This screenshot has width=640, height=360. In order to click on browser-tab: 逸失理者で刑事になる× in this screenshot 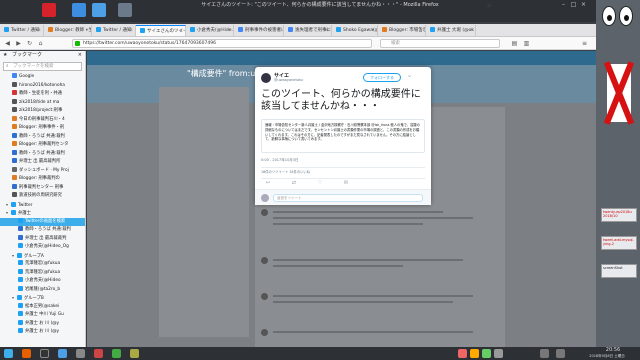, I will do `click(308, 30)`.